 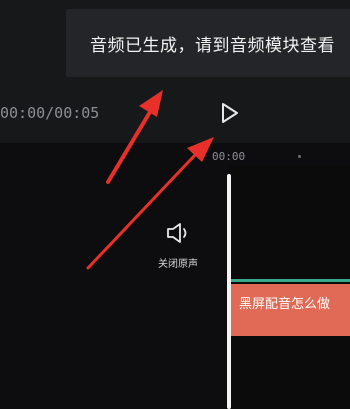 I want to click on play-button, so click(x=229, y=113).